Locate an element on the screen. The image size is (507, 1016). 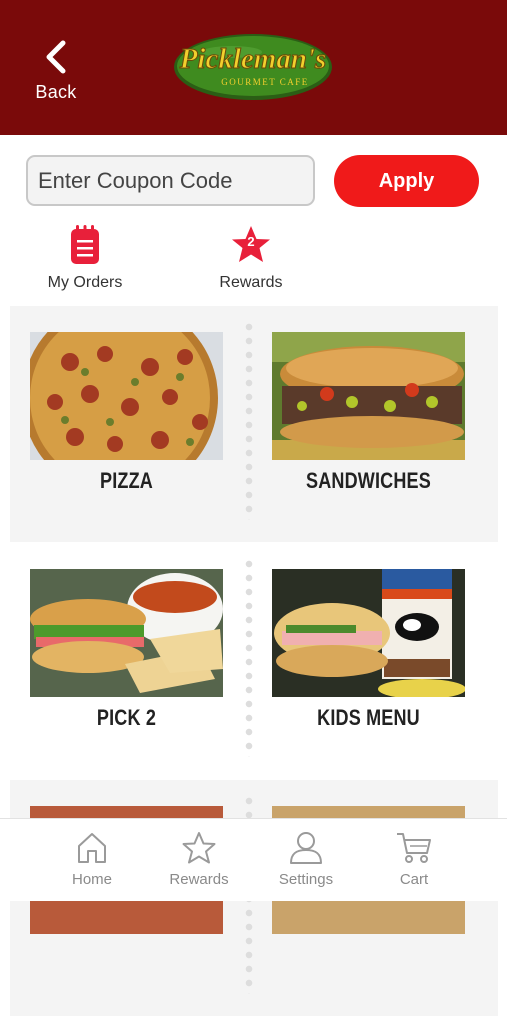
tab-settings: Settings is located at coordinates (306, 859).